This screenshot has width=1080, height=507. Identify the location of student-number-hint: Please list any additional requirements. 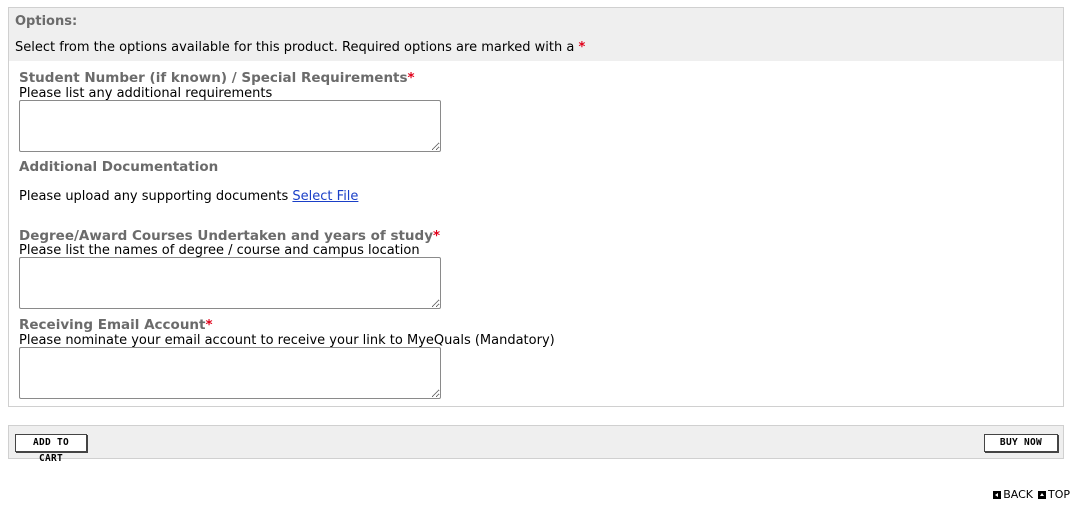
(146, 93).